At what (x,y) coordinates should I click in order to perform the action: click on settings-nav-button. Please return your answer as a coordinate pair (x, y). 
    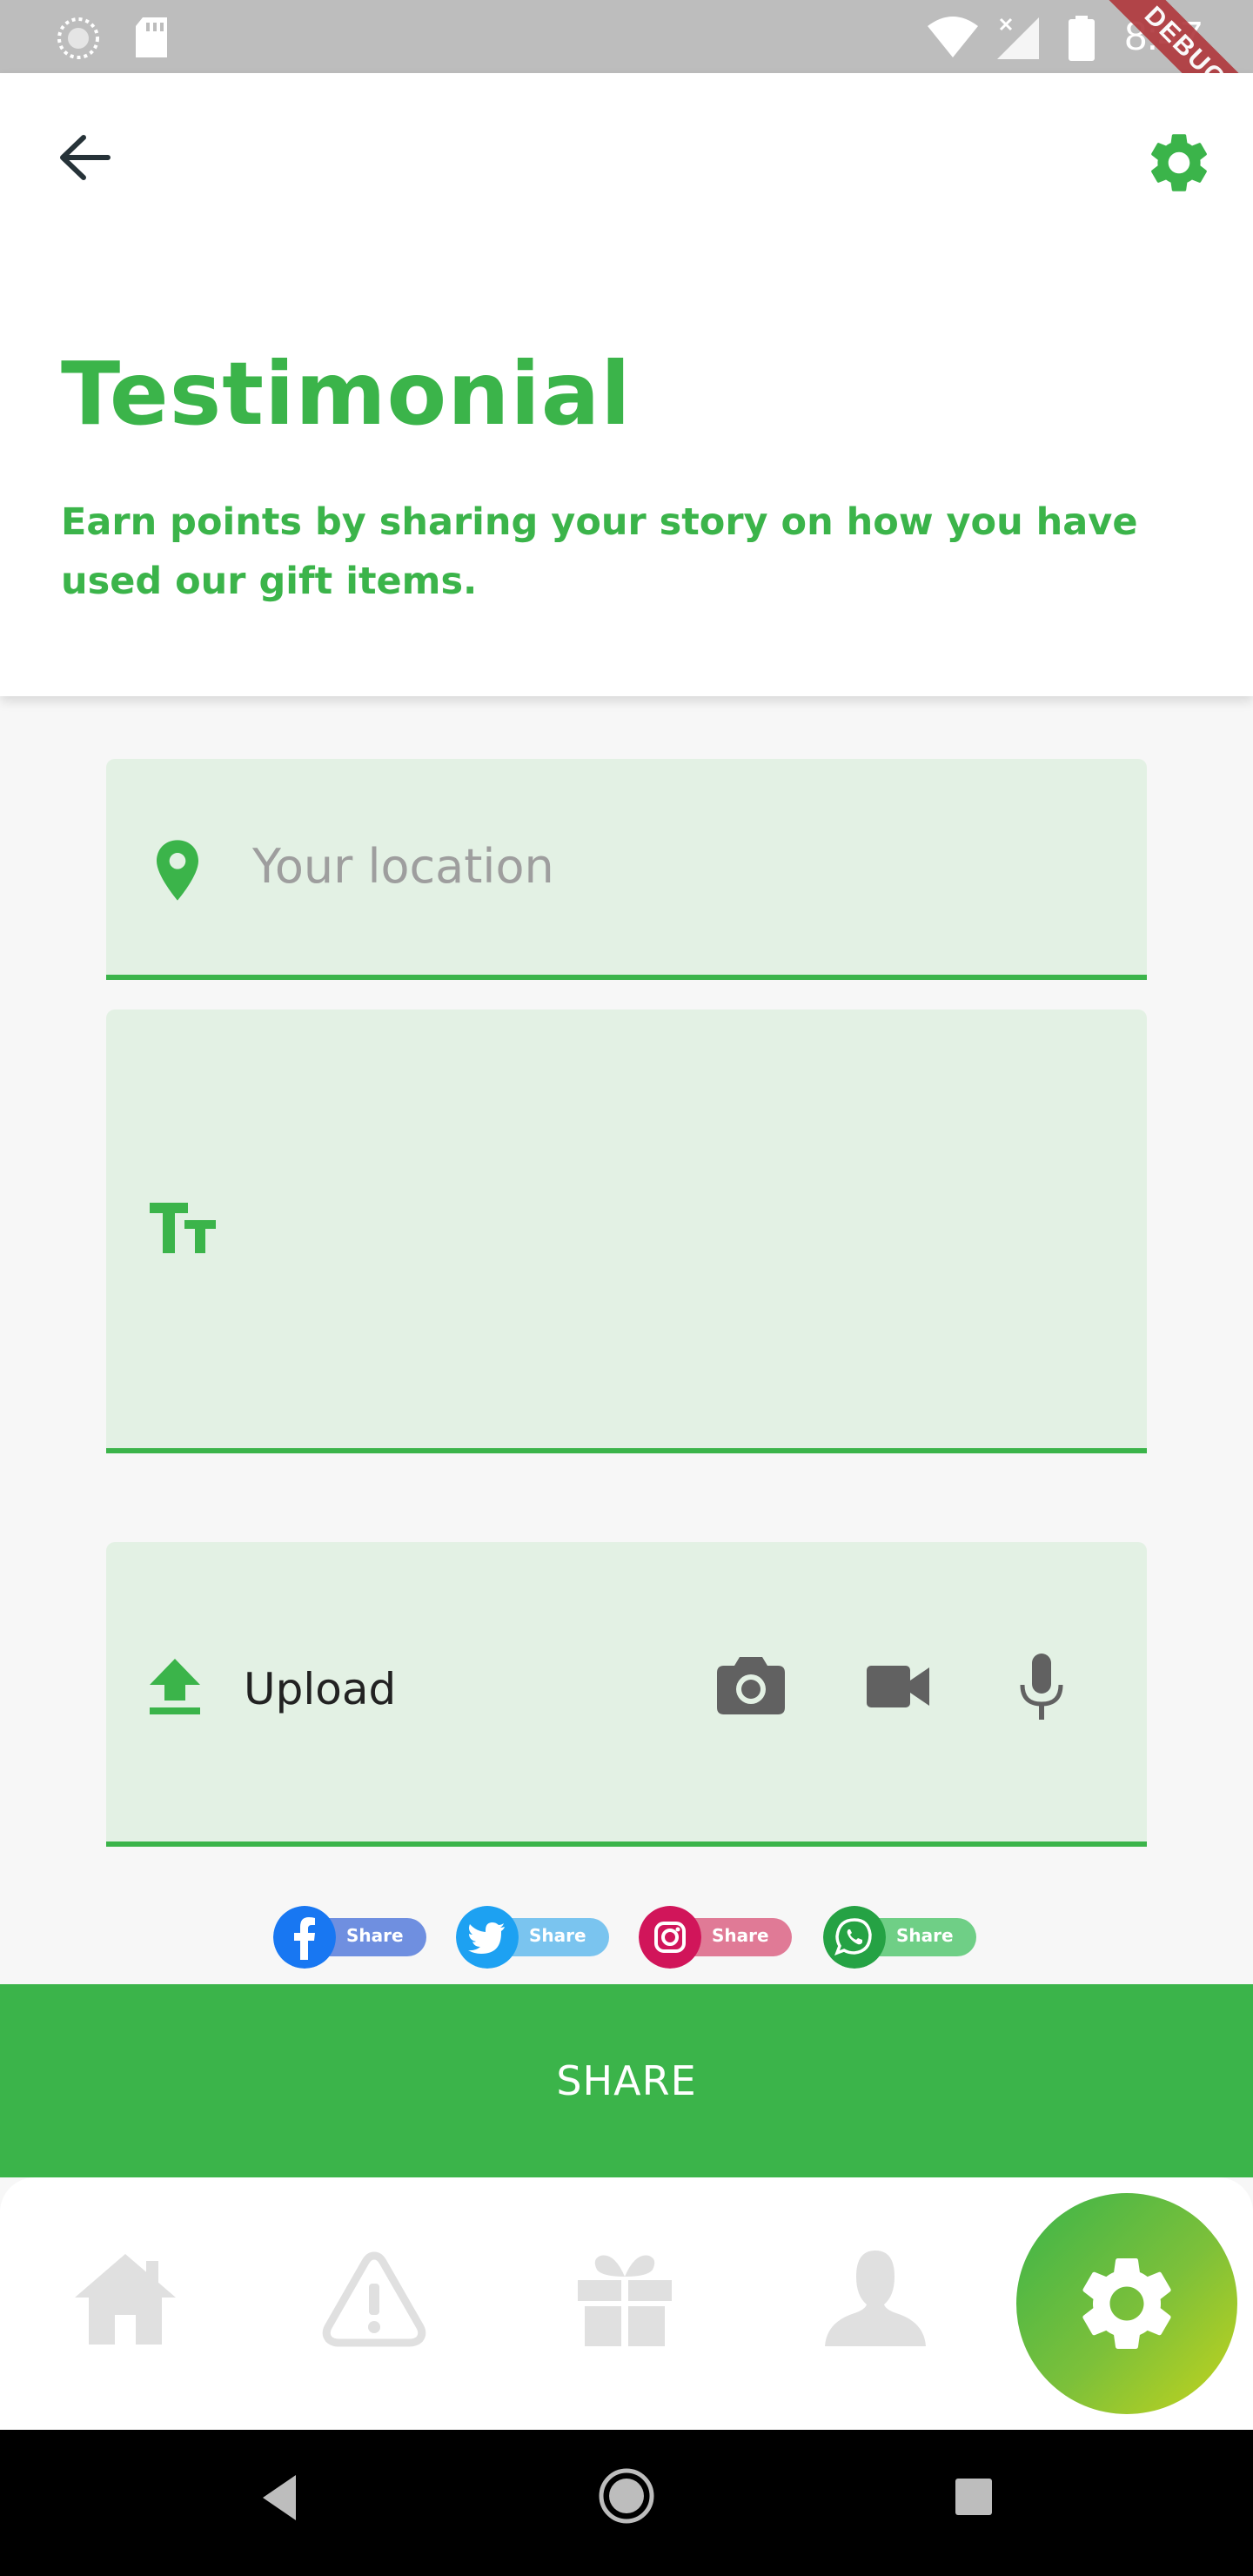
    Looking at the image, I should click on (1126, 2303).